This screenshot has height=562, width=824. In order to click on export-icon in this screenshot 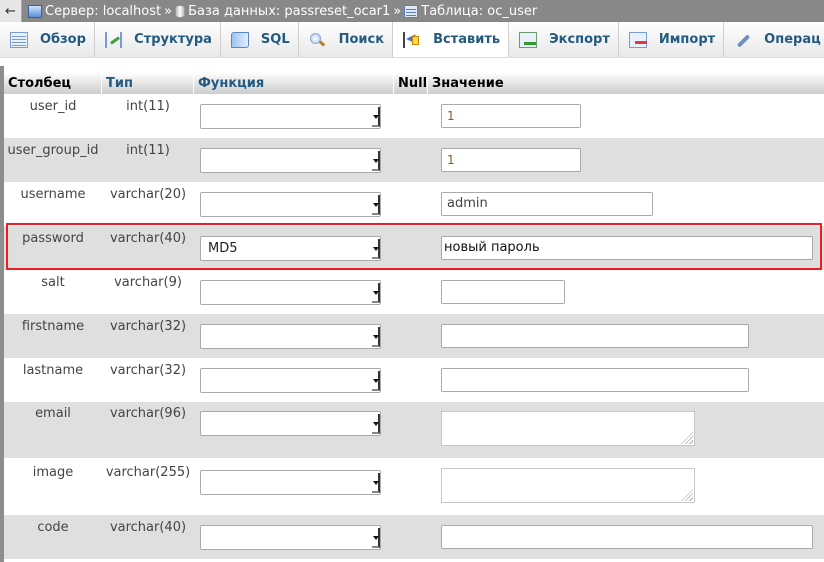, I will do `click(528, 39)`.